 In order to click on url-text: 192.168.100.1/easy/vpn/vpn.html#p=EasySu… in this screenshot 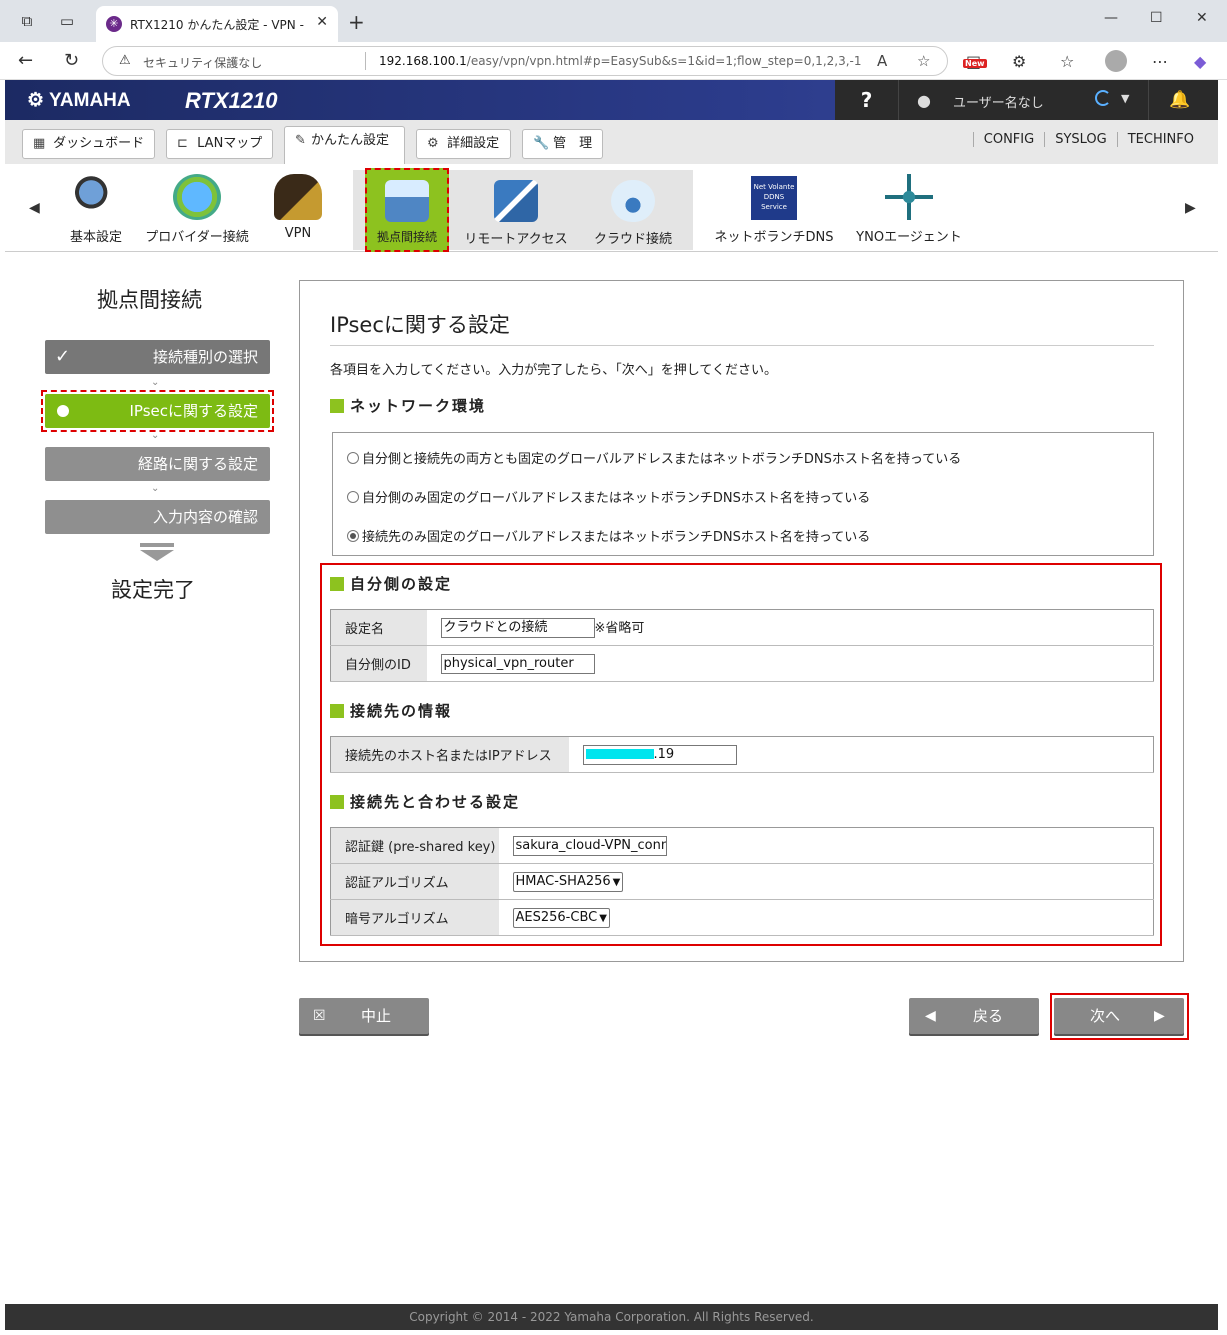, I will do `click(620, 61)`.